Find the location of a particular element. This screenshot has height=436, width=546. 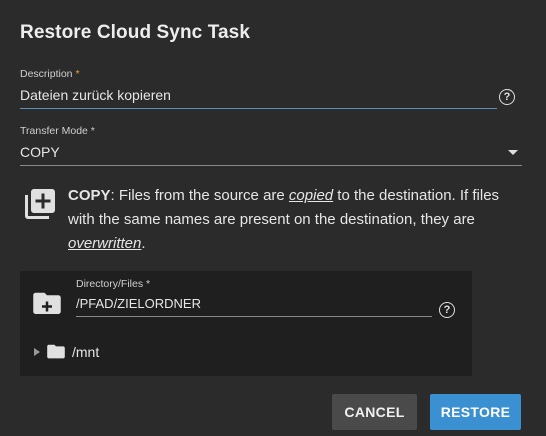

mode-name: COPY is located at coordinates (89, 195).